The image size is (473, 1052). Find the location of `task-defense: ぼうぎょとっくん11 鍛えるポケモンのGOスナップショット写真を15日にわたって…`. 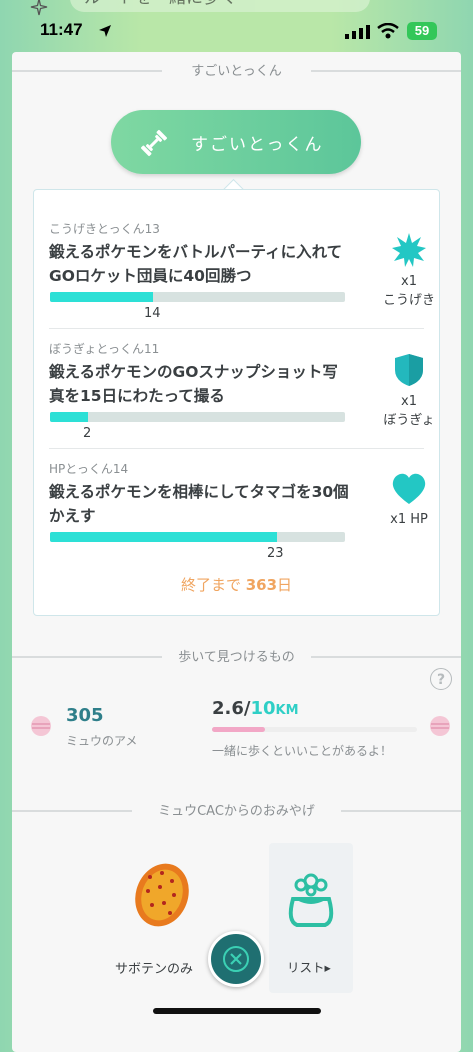

task-defense: ぼうぎょとっくん11 鍛えるポケモンのGOスナップショット写真を15日にわたって… is located at coordinates (242, 390).